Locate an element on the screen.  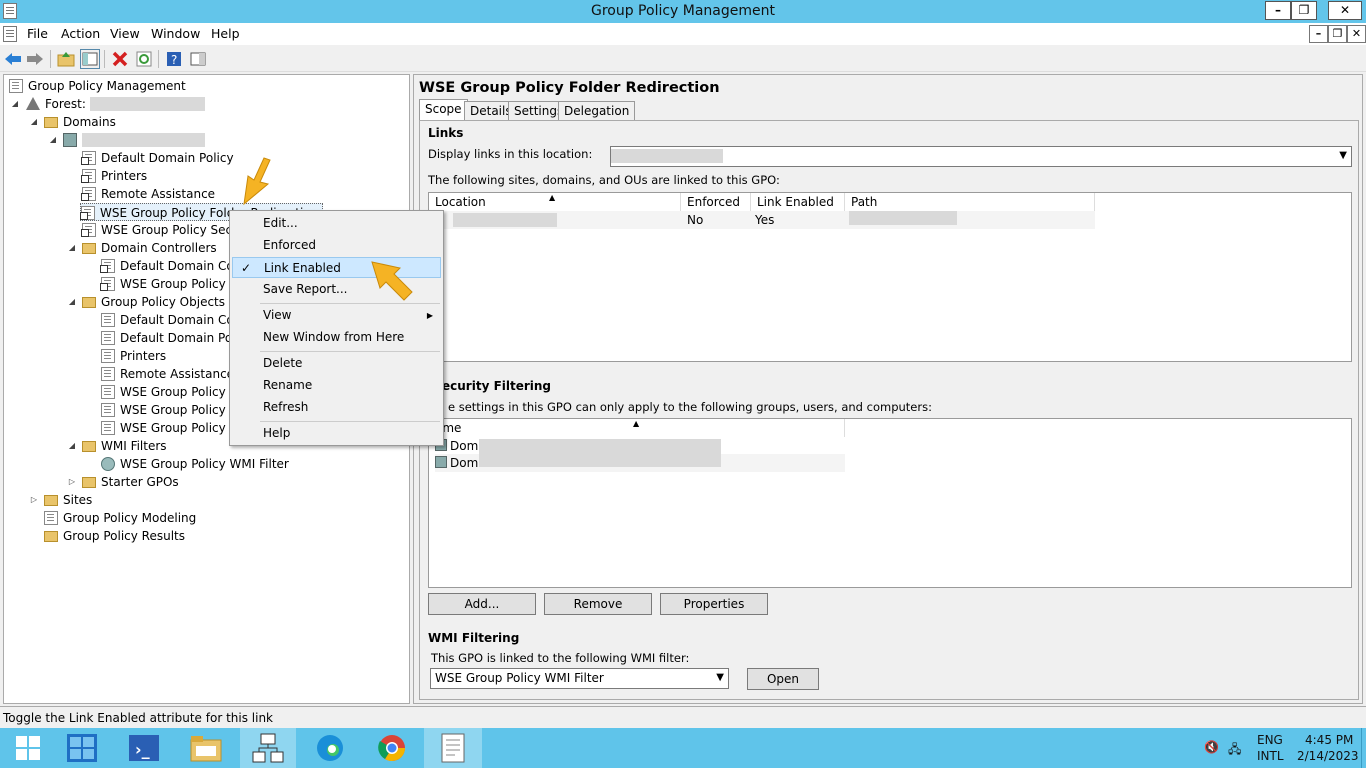
open-button: Open is located at coordinates (783, 679).